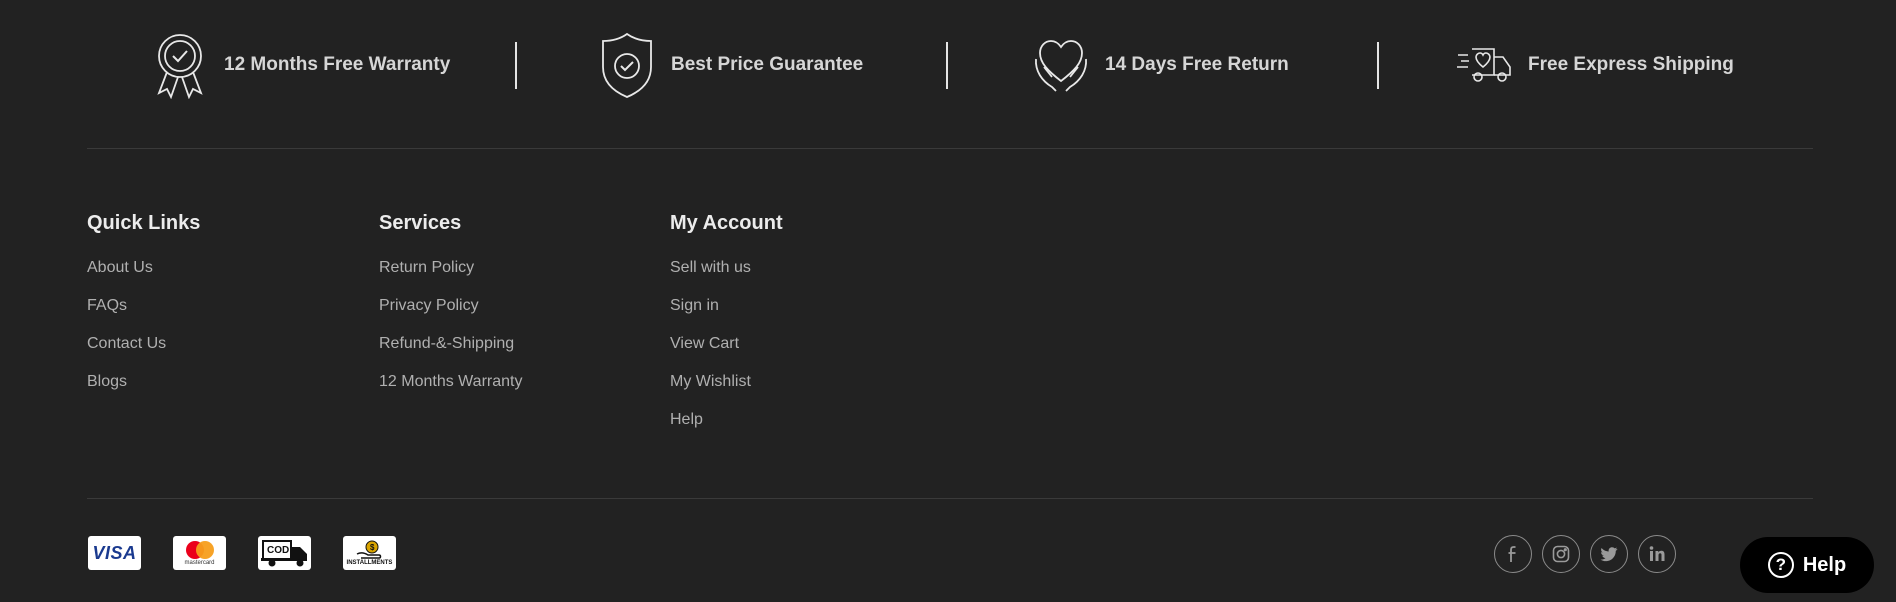 The width and height of the screenshot is (1896, 602). I want to click on link-sell-with-us: Sell with us, so click(710, 267).